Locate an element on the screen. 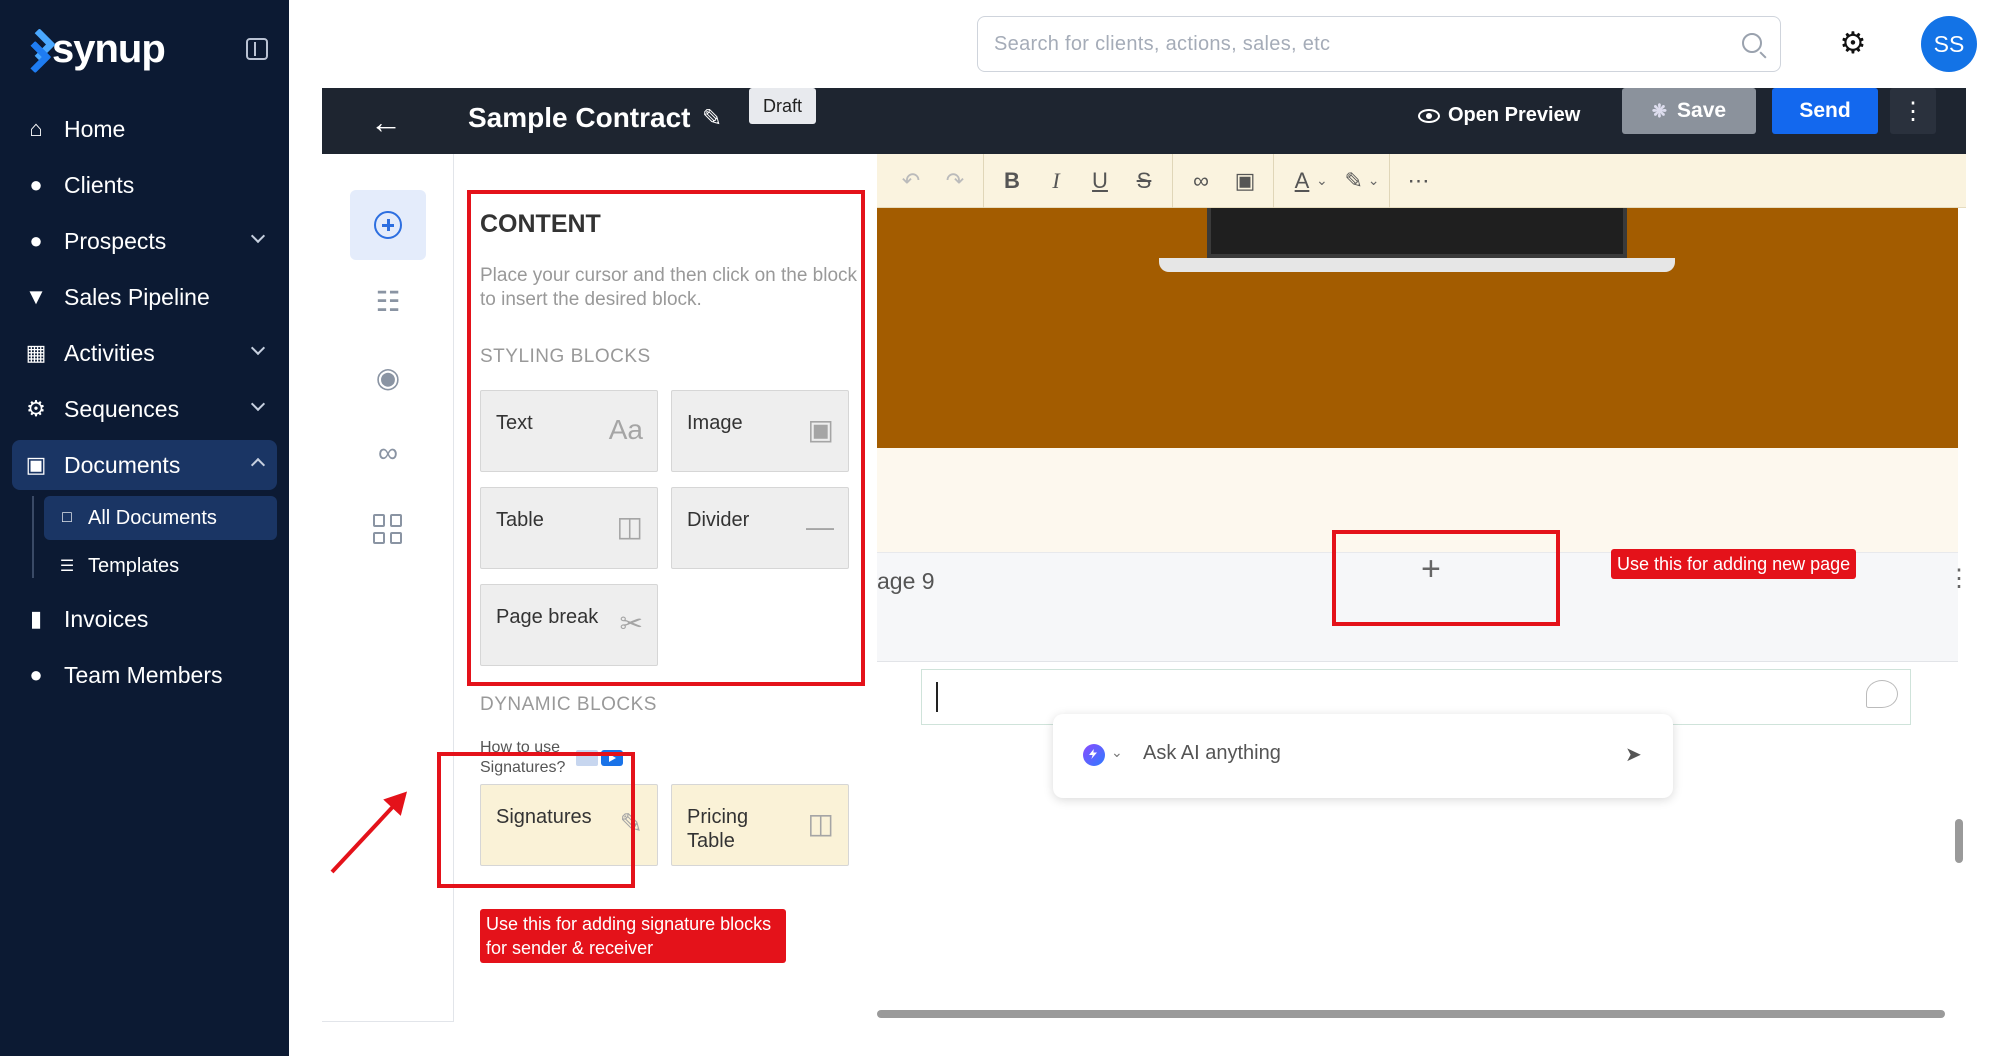  dynamic-blocks-label: DYNAMIC BLOCKS is located at coordinates (568, 704).